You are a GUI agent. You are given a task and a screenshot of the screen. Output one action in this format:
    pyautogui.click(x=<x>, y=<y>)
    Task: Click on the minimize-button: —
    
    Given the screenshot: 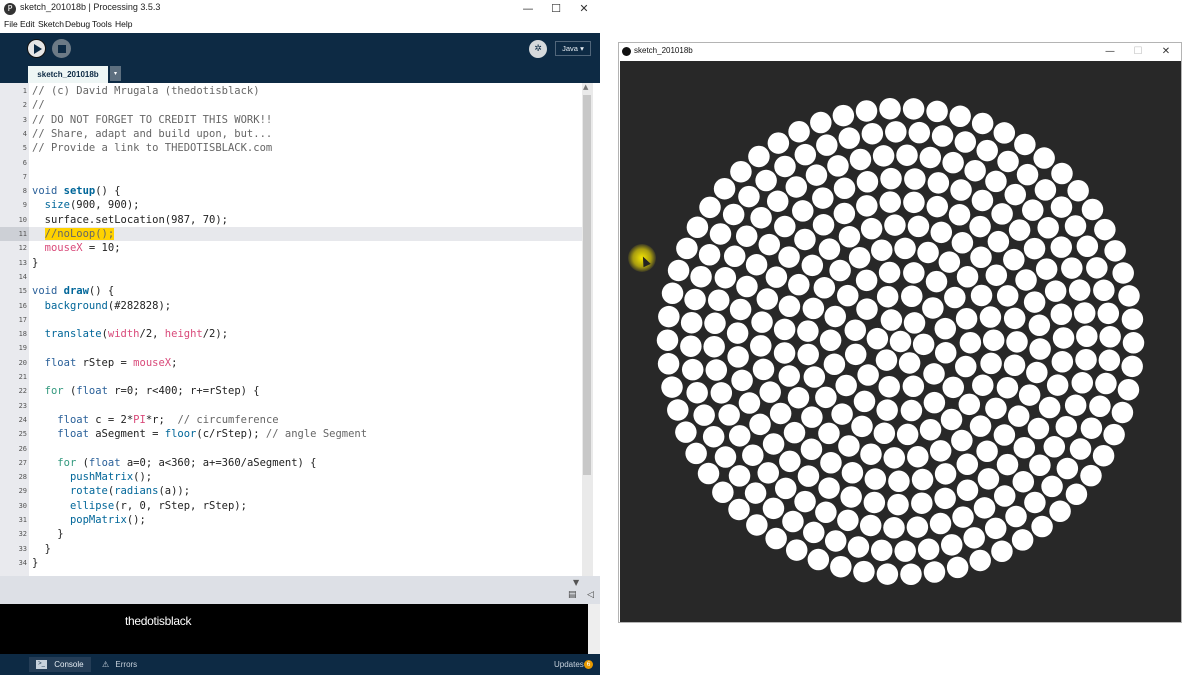 What is the action you would take?
    pyautogui.click(x=528, y=9)
    